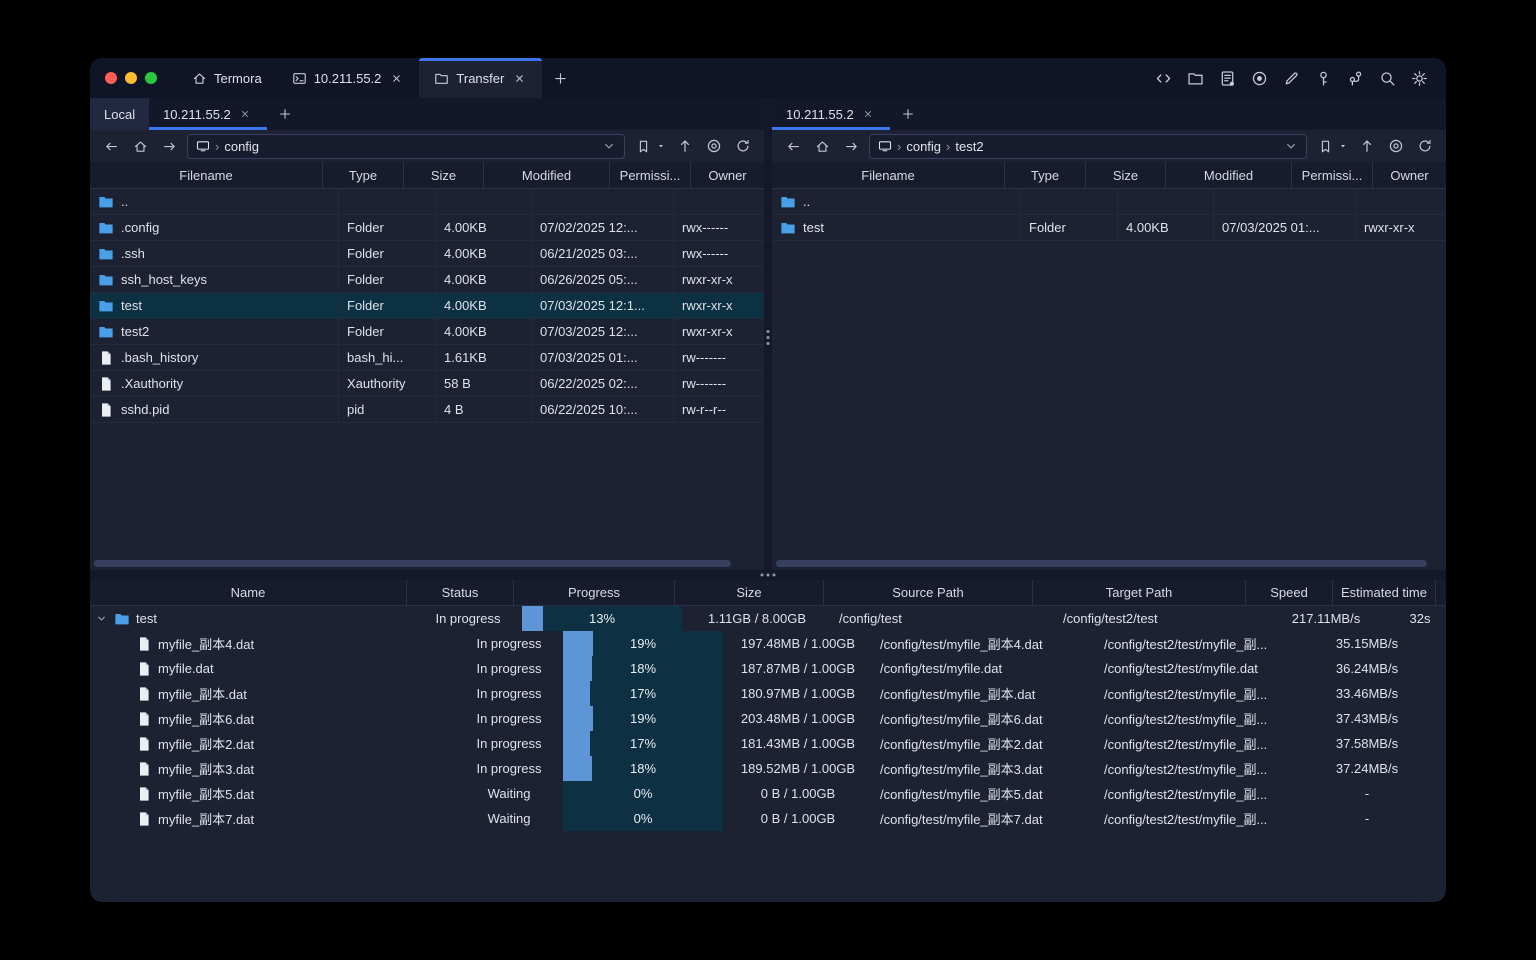 This screenshot has height=960, width=1536. What do you see at coordinates (1323, 78) in the screenshot?
I see `key-button` at bounding box center [1323, 78].